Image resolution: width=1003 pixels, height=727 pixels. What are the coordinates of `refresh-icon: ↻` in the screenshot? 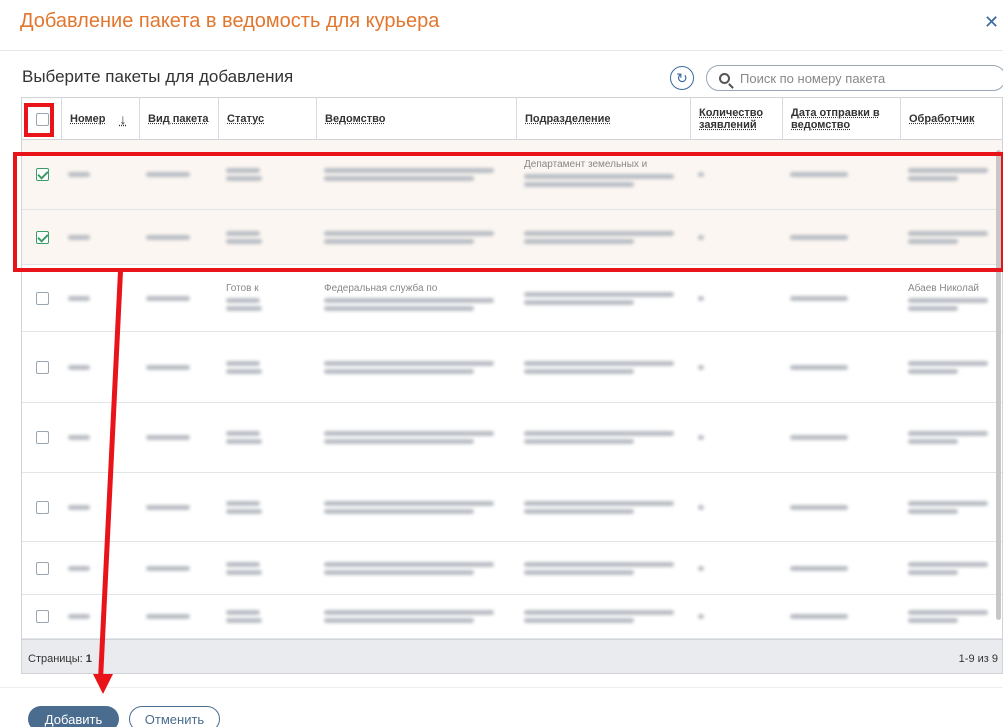 It's located at (682, 77).